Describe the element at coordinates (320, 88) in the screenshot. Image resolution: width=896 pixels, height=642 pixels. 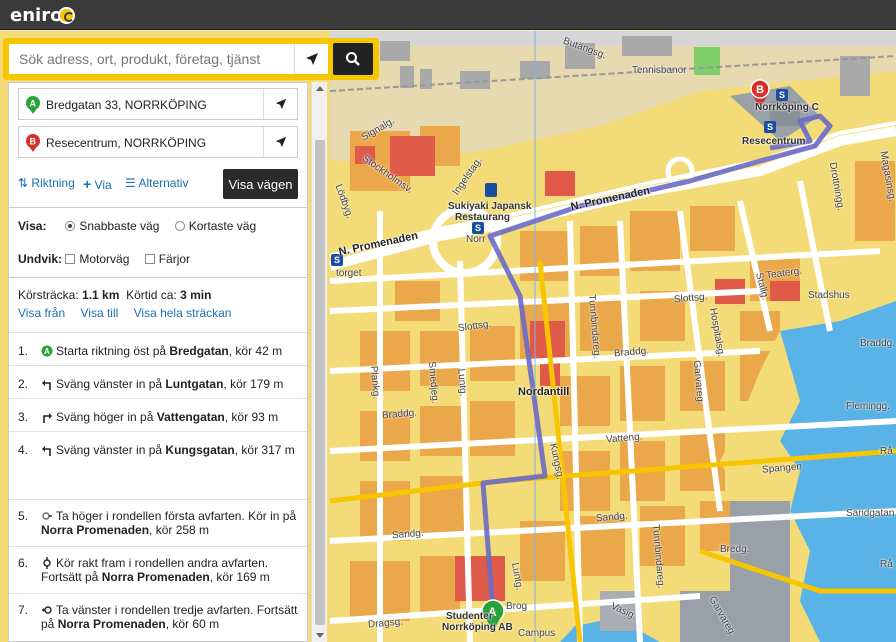
I see `scroll-up-icon` at that location.